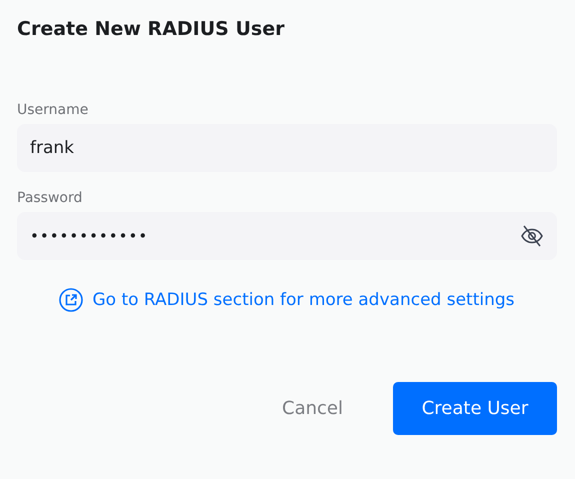 The height and width of the screenshot is (479, 575). I want to click on create-button: Create User, so click(475, 408).